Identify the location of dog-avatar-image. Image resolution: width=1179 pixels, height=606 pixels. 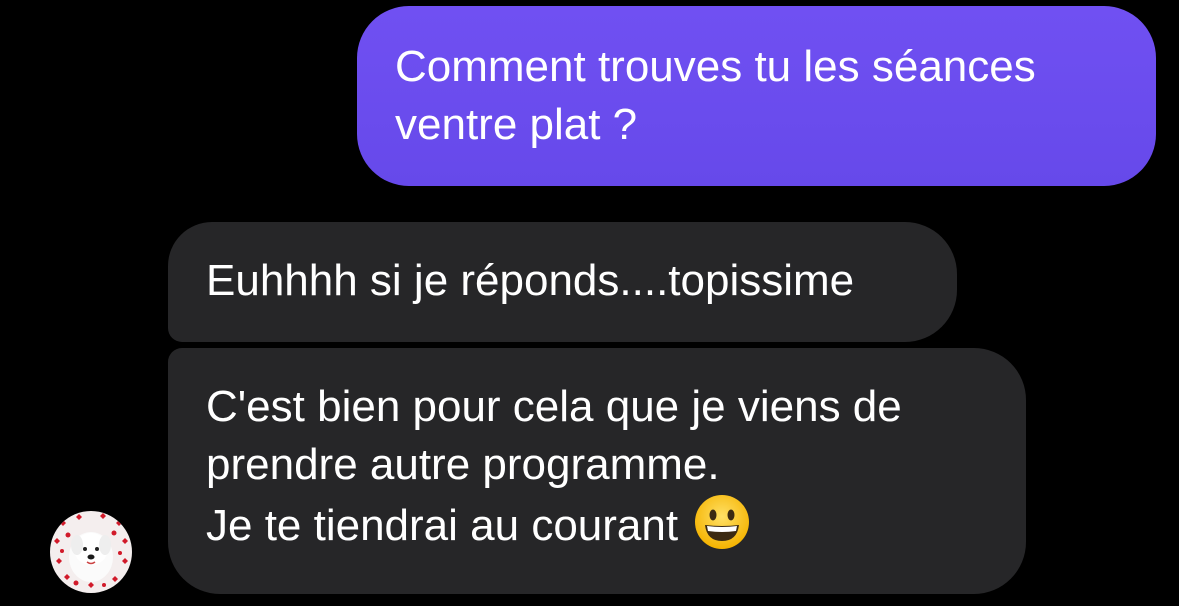
(91, 552).